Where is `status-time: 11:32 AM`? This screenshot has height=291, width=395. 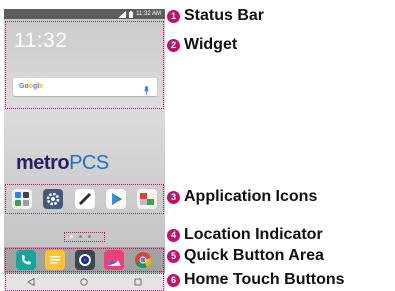
status-time: 11:32 AM is located at coordinates (148, 14).